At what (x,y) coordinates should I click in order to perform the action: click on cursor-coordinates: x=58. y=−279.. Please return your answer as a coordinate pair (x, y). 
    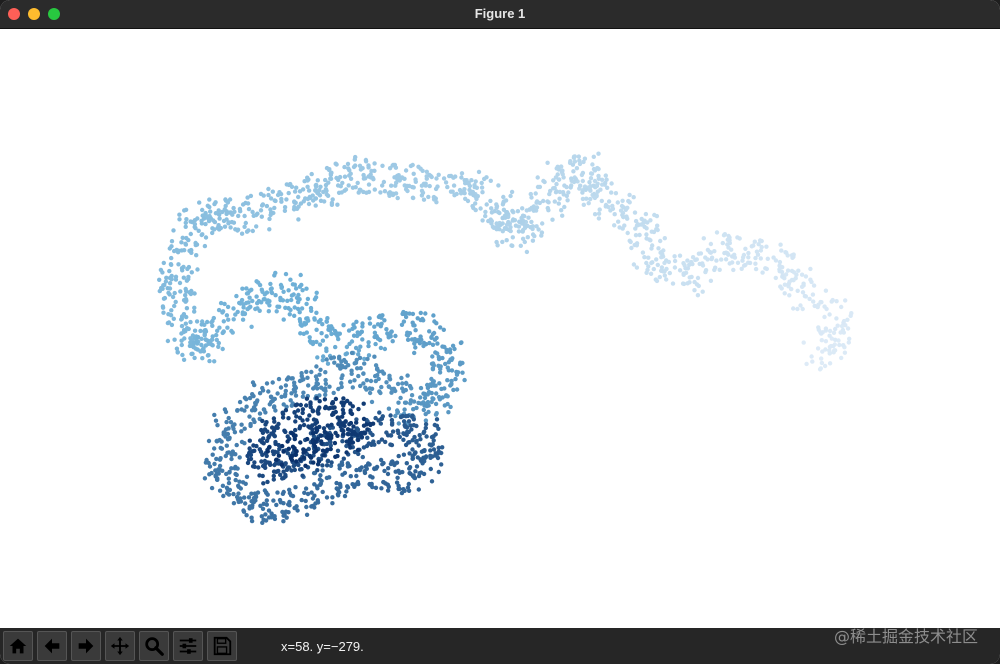
    Looking at the image, I should click on (322, 646).